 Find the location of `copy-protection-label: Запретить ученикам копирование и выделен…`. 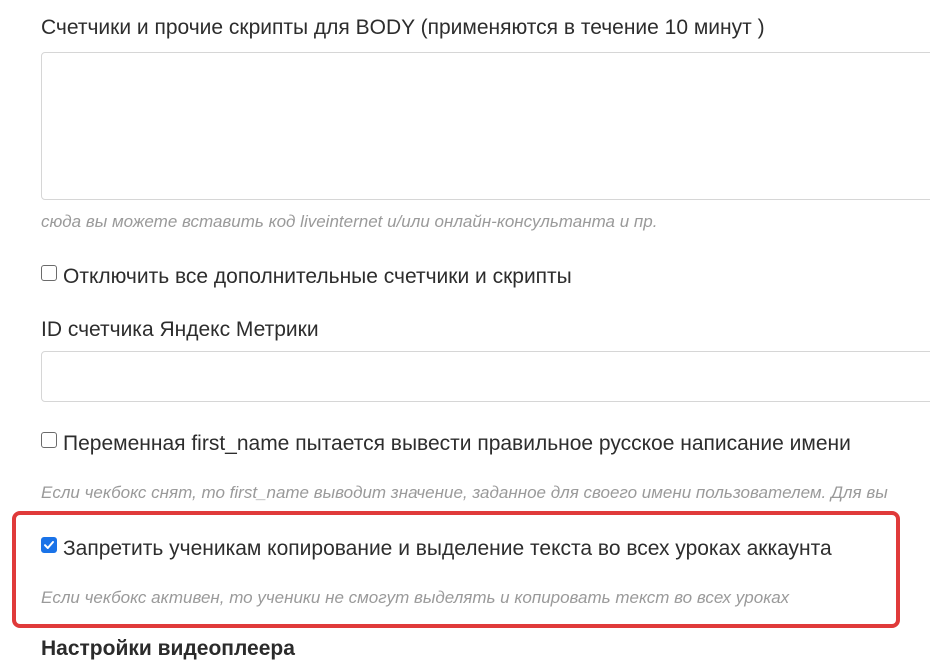

copy-protection-label: Запретить ученикам копирование и выделен… is located at coordinates (447, 548).